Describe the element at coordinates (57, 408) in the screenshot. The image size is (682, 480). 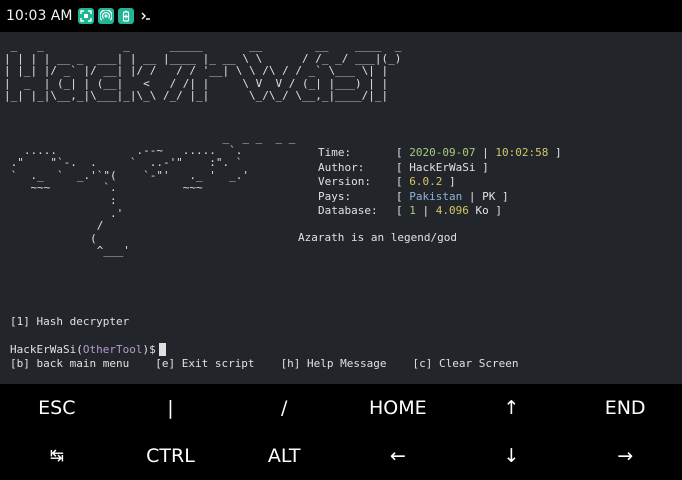
I see `key-esc: ESC` at that location.